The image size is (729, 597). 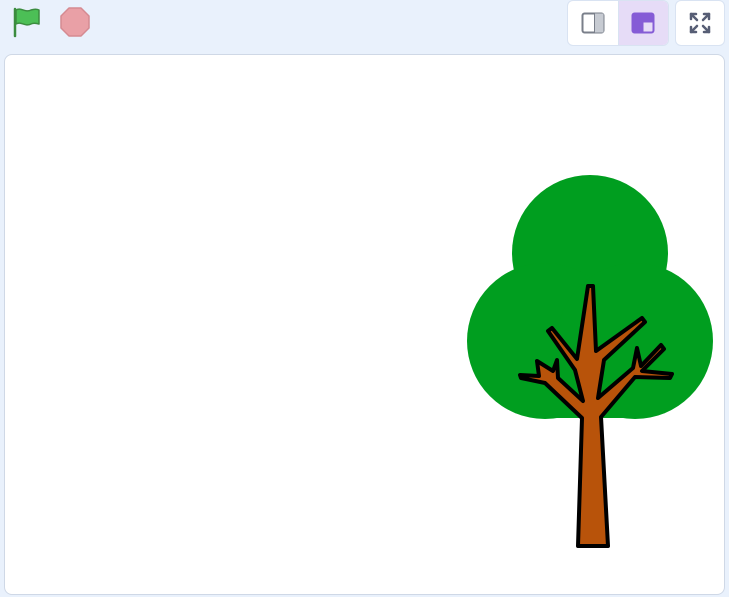 I want to click on stop-button, so click(x=75, y=22).